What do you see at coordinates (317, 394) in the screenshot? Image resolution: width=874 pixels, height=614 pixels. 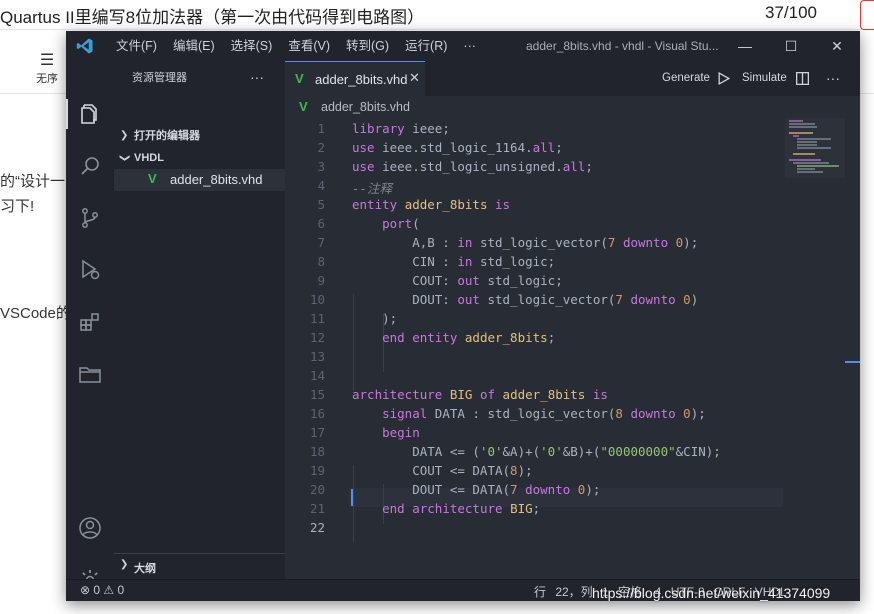 I see `line-number: 15` at bounding box center [317, 394].